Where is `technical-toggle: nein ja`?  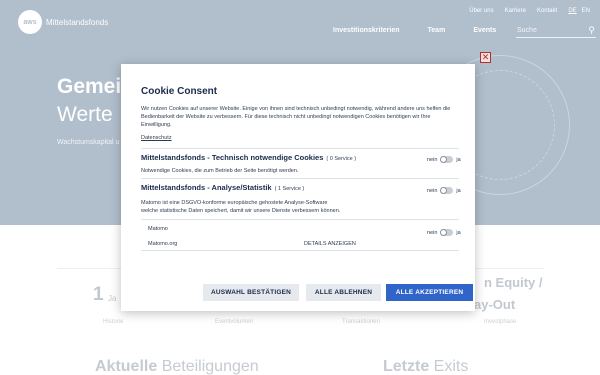 technical-toggle: nein ja is located at coordinates (444, 159).